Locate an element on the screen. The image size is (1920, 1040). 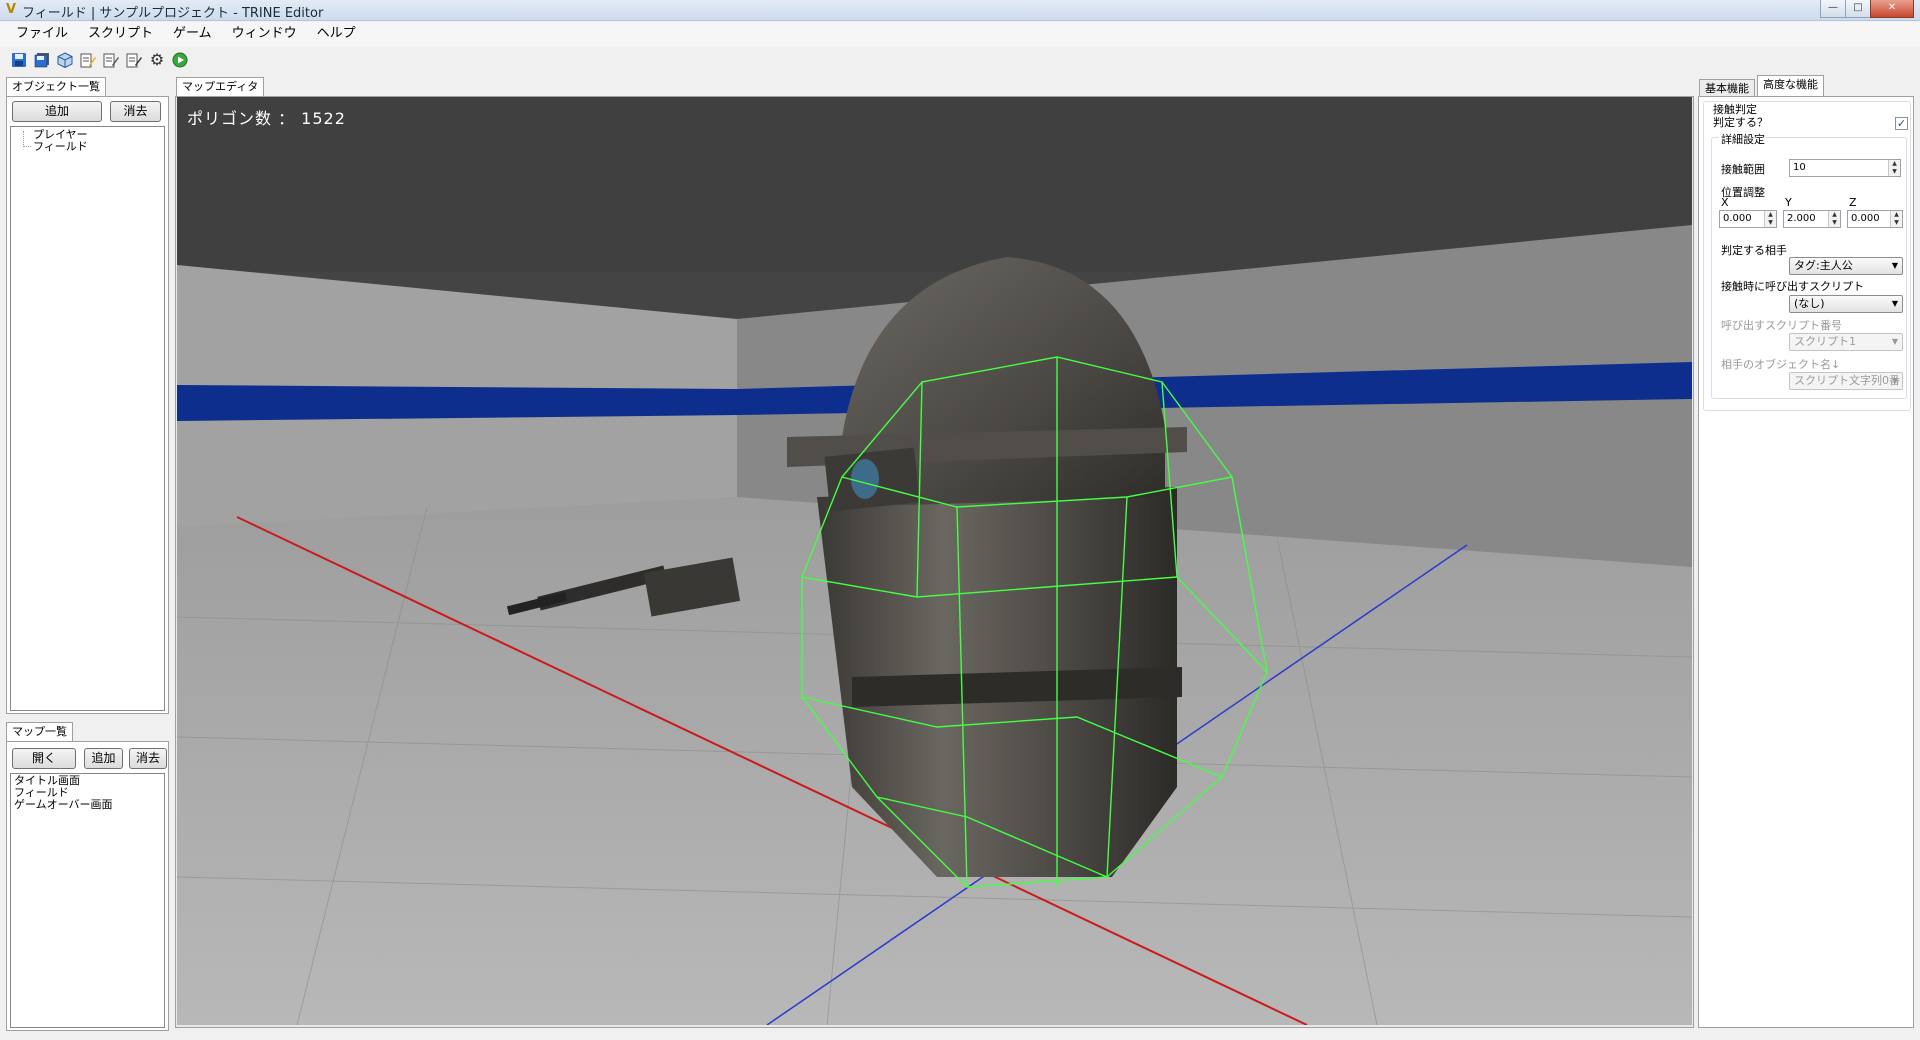
range-input: 10 ▲ ▼ is located at coordinates (1845, 168).